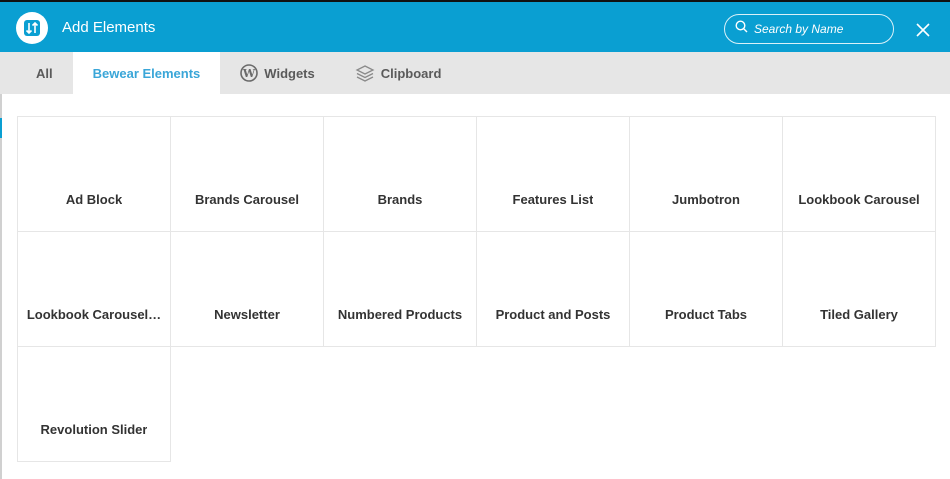  What do you see at coordinates (400, 314) in the screenshot?
I see `element-label: Numbered Products` at bounding box center [400, 314].